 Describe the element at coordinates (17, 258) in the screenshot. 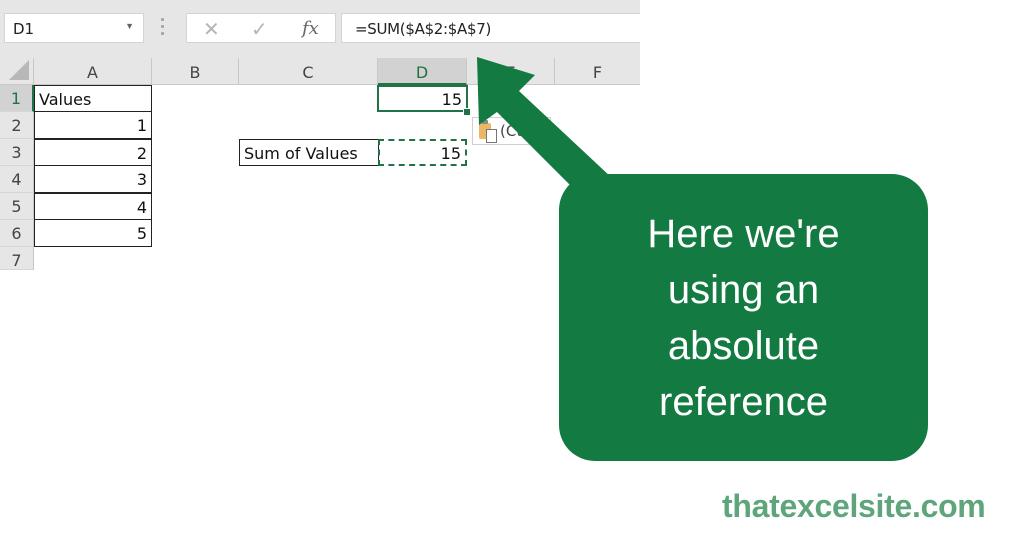

I see `row-header-7: 7` at that location.